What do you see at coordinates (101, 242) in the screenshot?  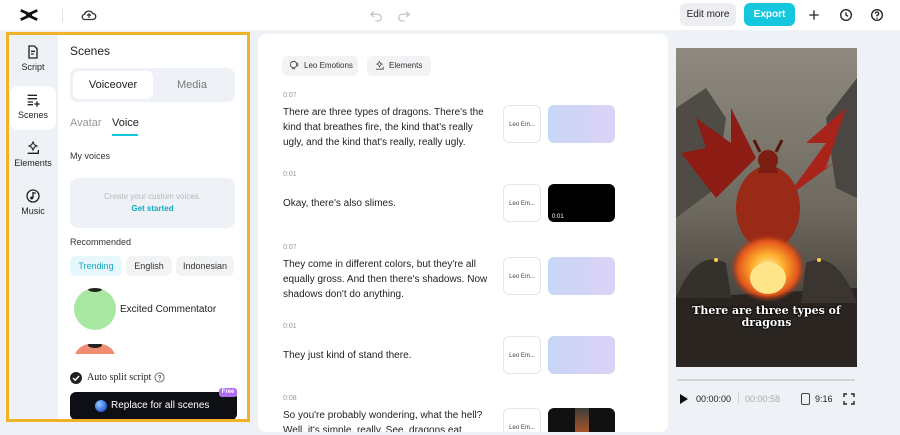 I see `recommended-label: Recommended` at bounding box center [101, 242].